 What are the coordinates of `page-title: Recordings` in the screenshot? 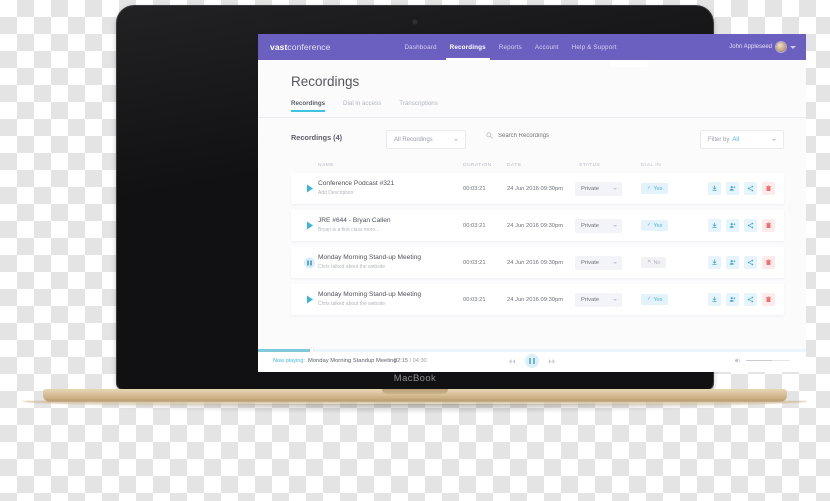 It's located at (325, 81).